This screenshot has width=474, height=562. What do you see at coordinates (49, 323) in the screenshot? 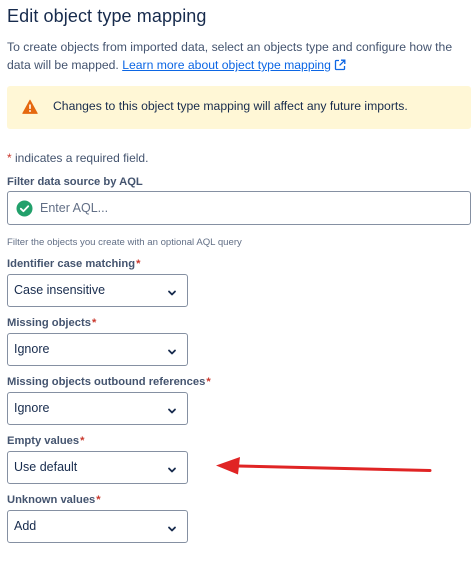
I see `field-label-text: Missing objects` at bounding box center [49, 323].